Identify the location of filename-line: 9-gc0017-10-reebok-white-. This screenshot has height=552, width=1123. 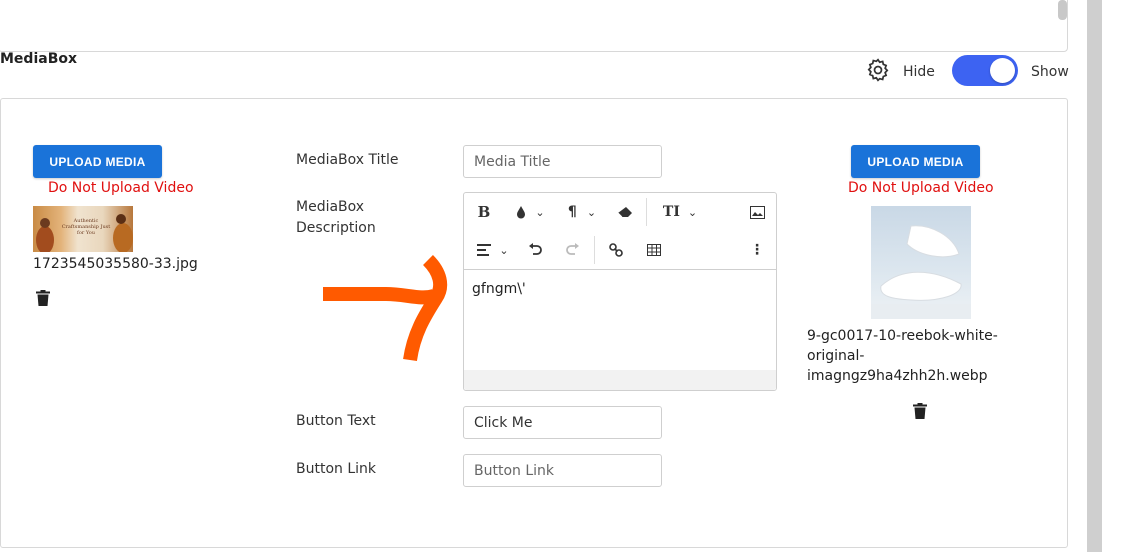
(902, 336).